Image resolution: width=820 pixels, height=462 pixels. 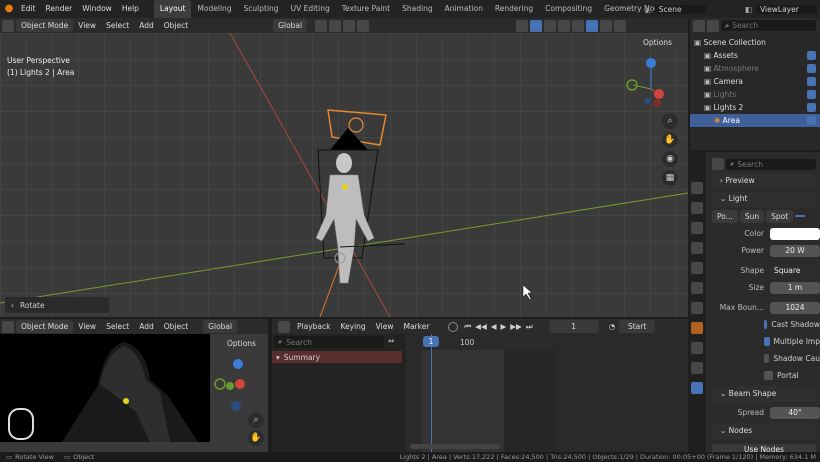 I want to click on xray-icon, so click(x=564, y=25).